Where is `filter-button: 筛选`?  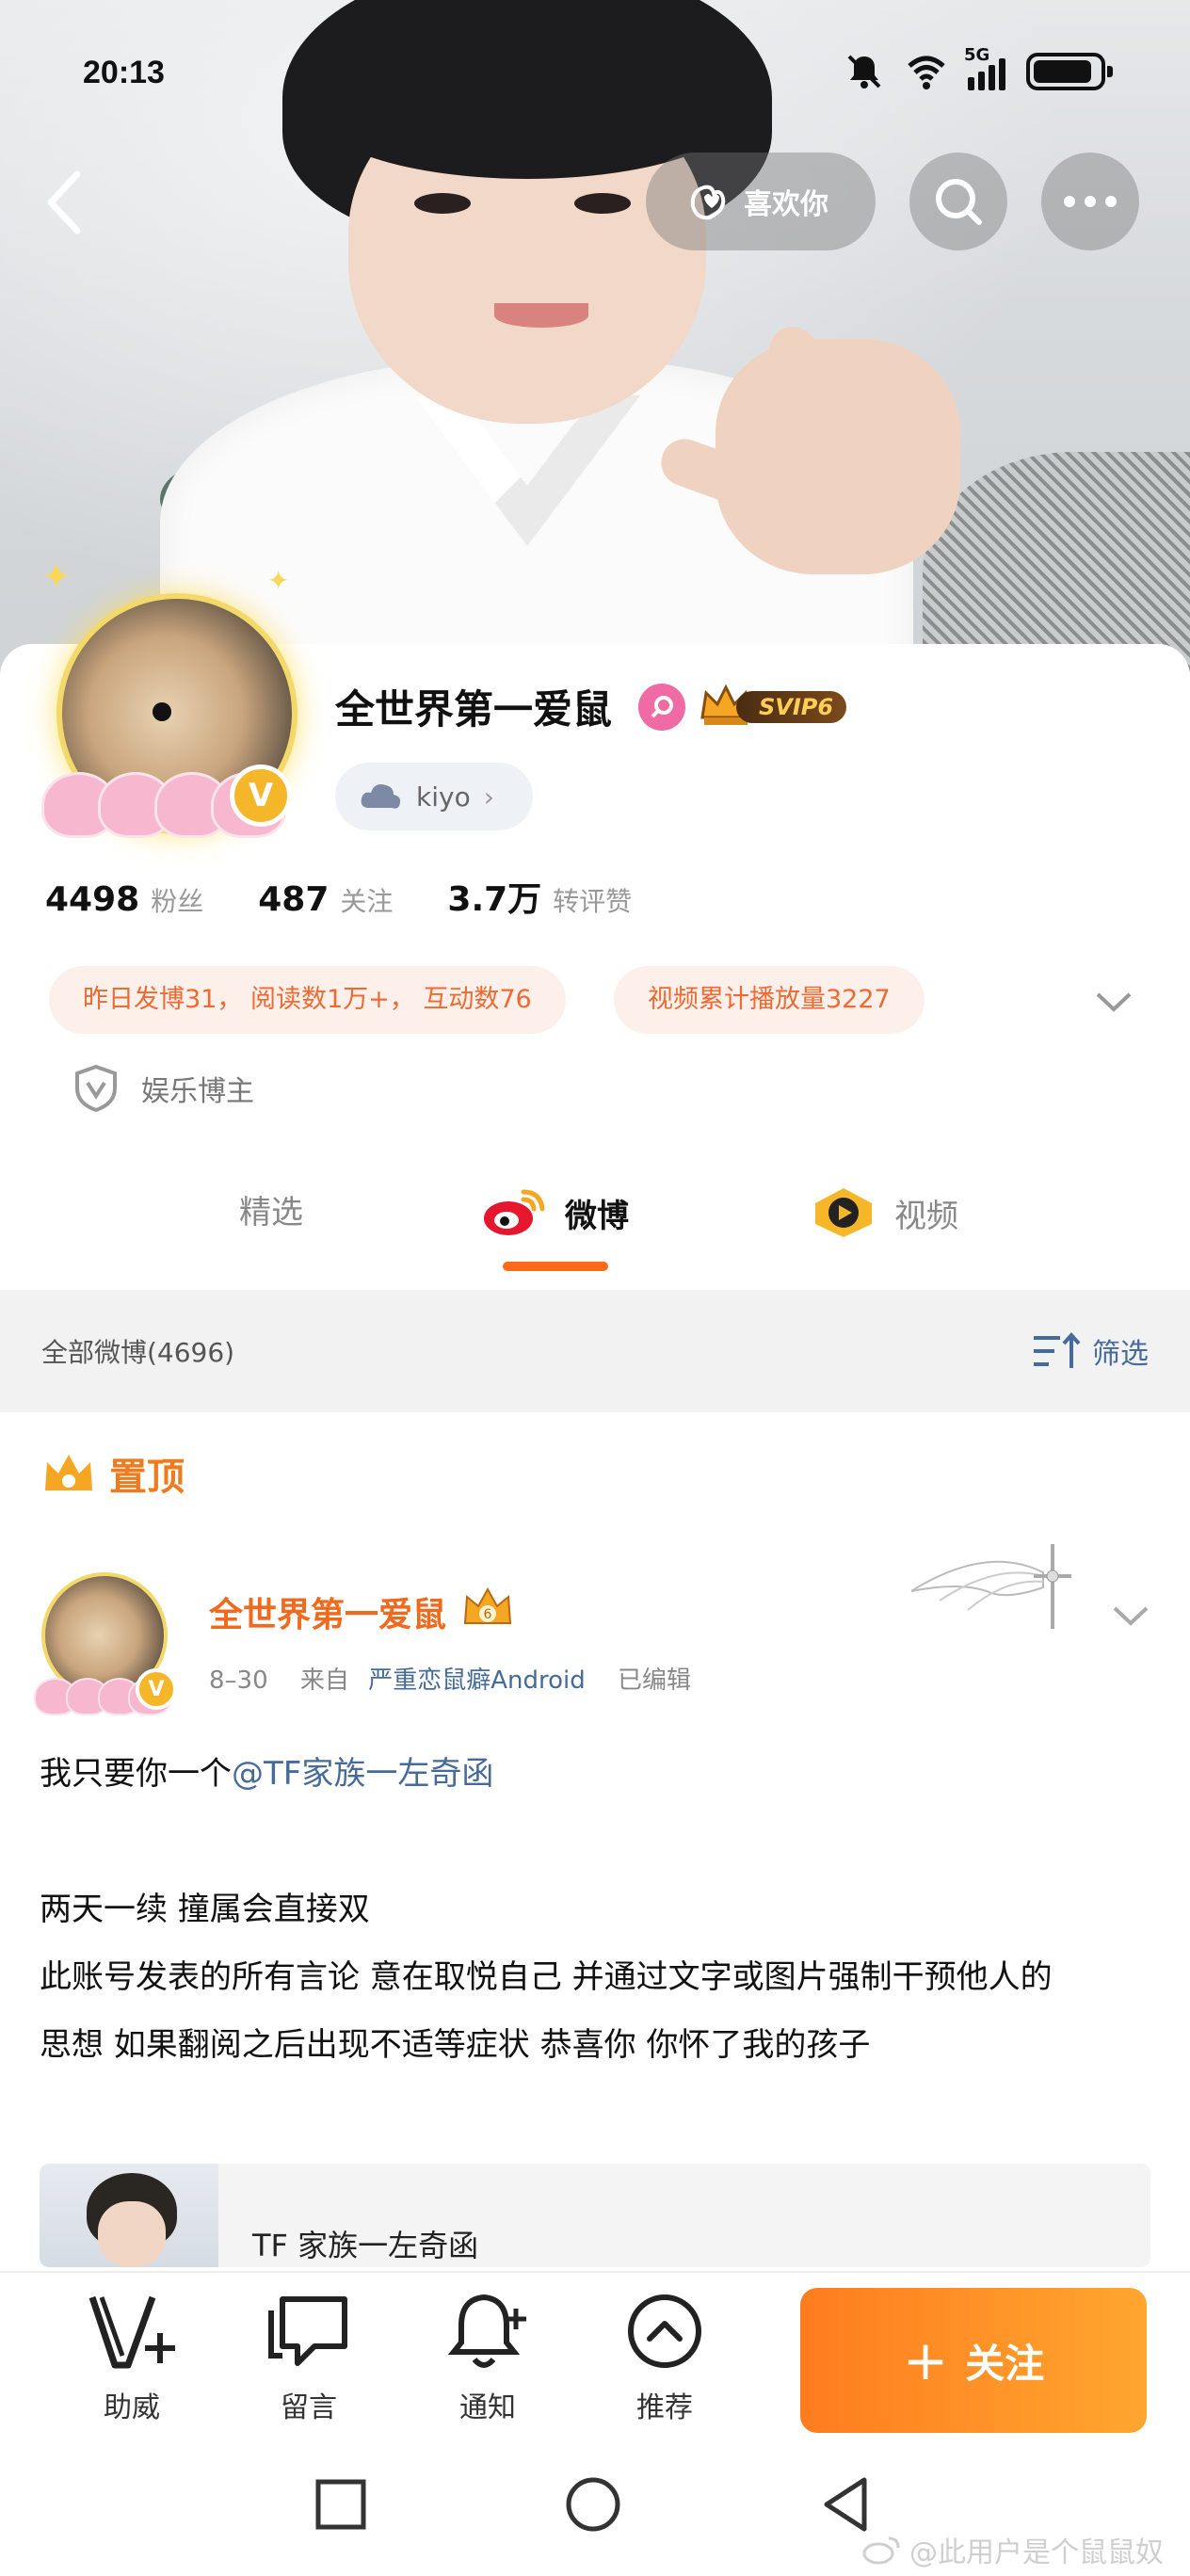 filter-button: 筛选 is located at coordinates (1091, 1351).